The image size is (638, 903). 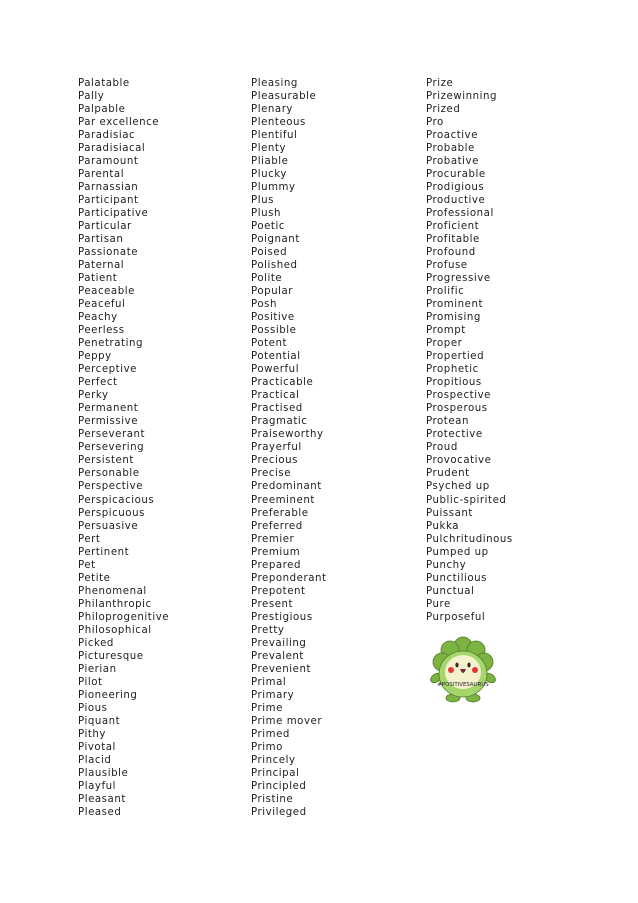 I want to click on word-item: Pierian, so click(x=97, y=669).